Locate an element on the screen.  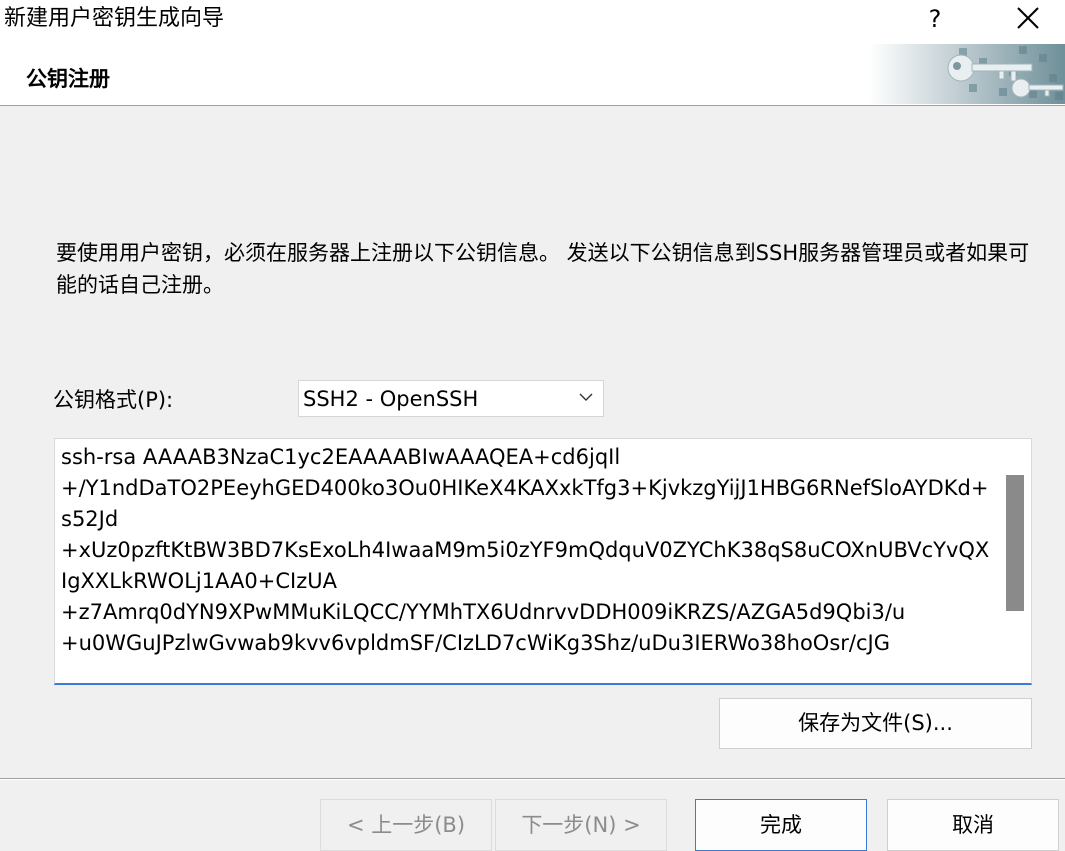
key-format-select: SSH2 - OpenSSH is located at coordinates (451, 398).